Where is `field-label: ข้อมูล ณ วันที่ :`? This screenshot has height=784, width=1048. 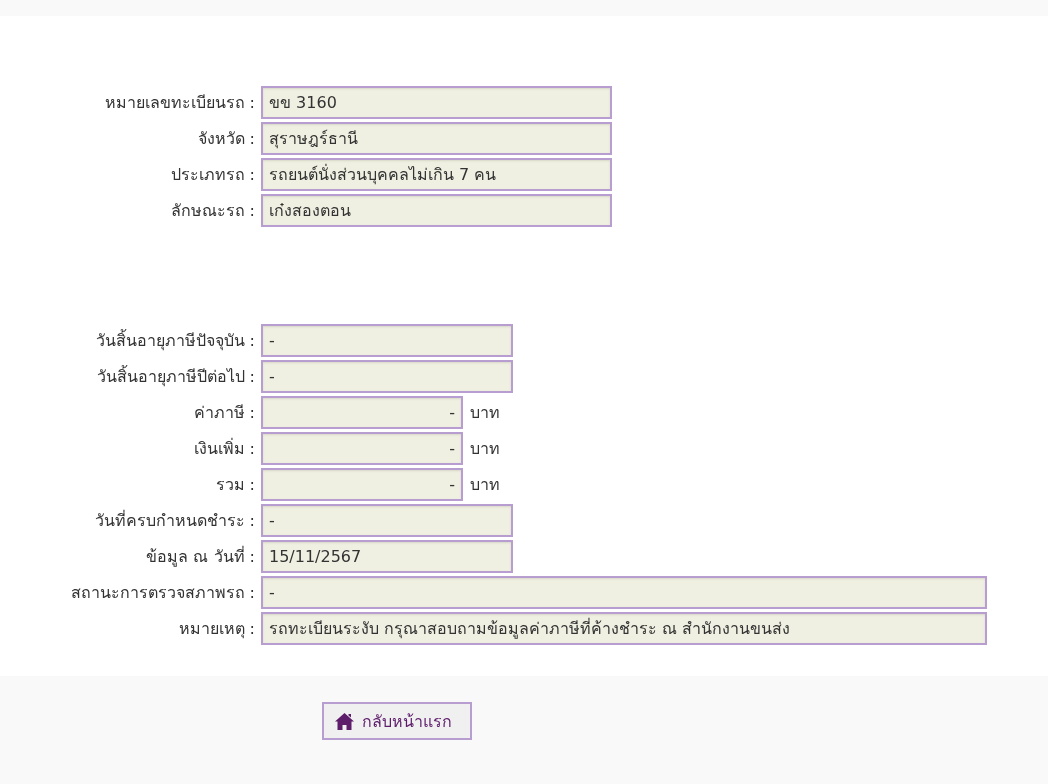
field-label: ข้อมูล ณ วันที่ : is located at coordinates (200, 557).